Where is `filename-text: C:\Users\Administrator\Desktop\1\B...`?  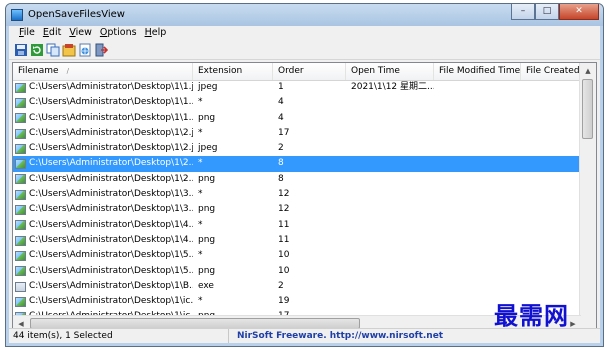 filename-text: C:\Users\Administrator\Desktop\1\B... is located at coordinates (111, 285).